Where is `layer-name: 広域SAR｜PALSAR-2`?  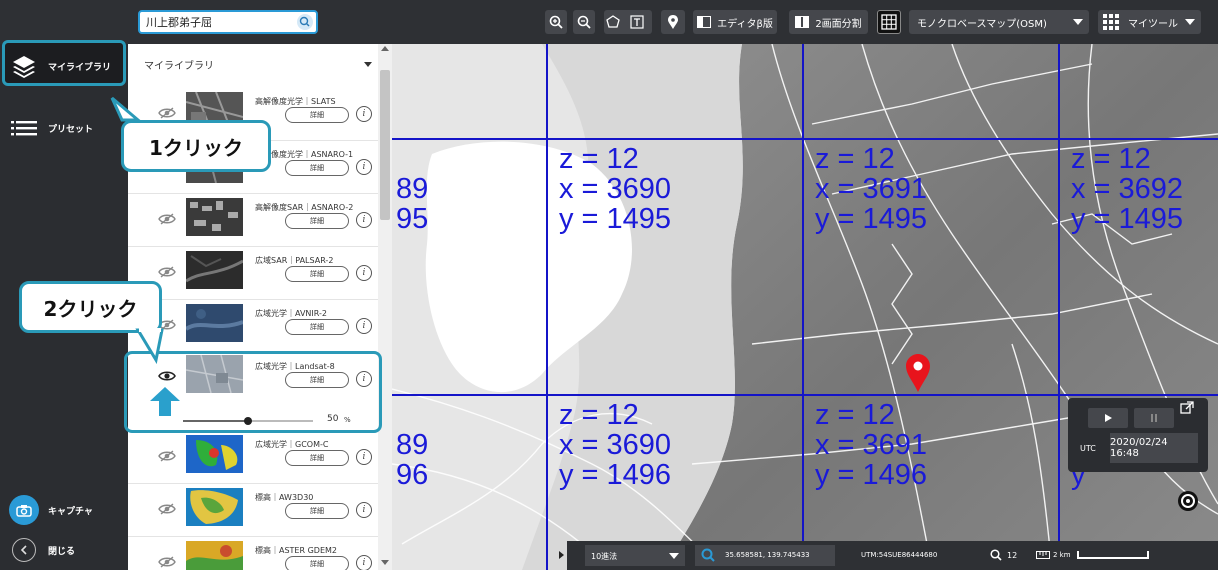 layer-name: 広域SAR｜PALSAR-2 is located at coordinates (294, 260).